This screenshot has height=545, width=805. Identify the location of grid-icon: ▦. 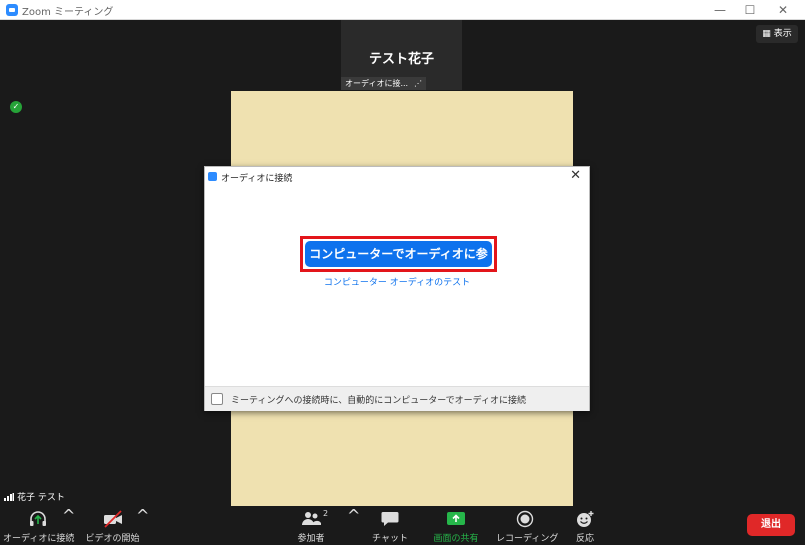
(766, 34).